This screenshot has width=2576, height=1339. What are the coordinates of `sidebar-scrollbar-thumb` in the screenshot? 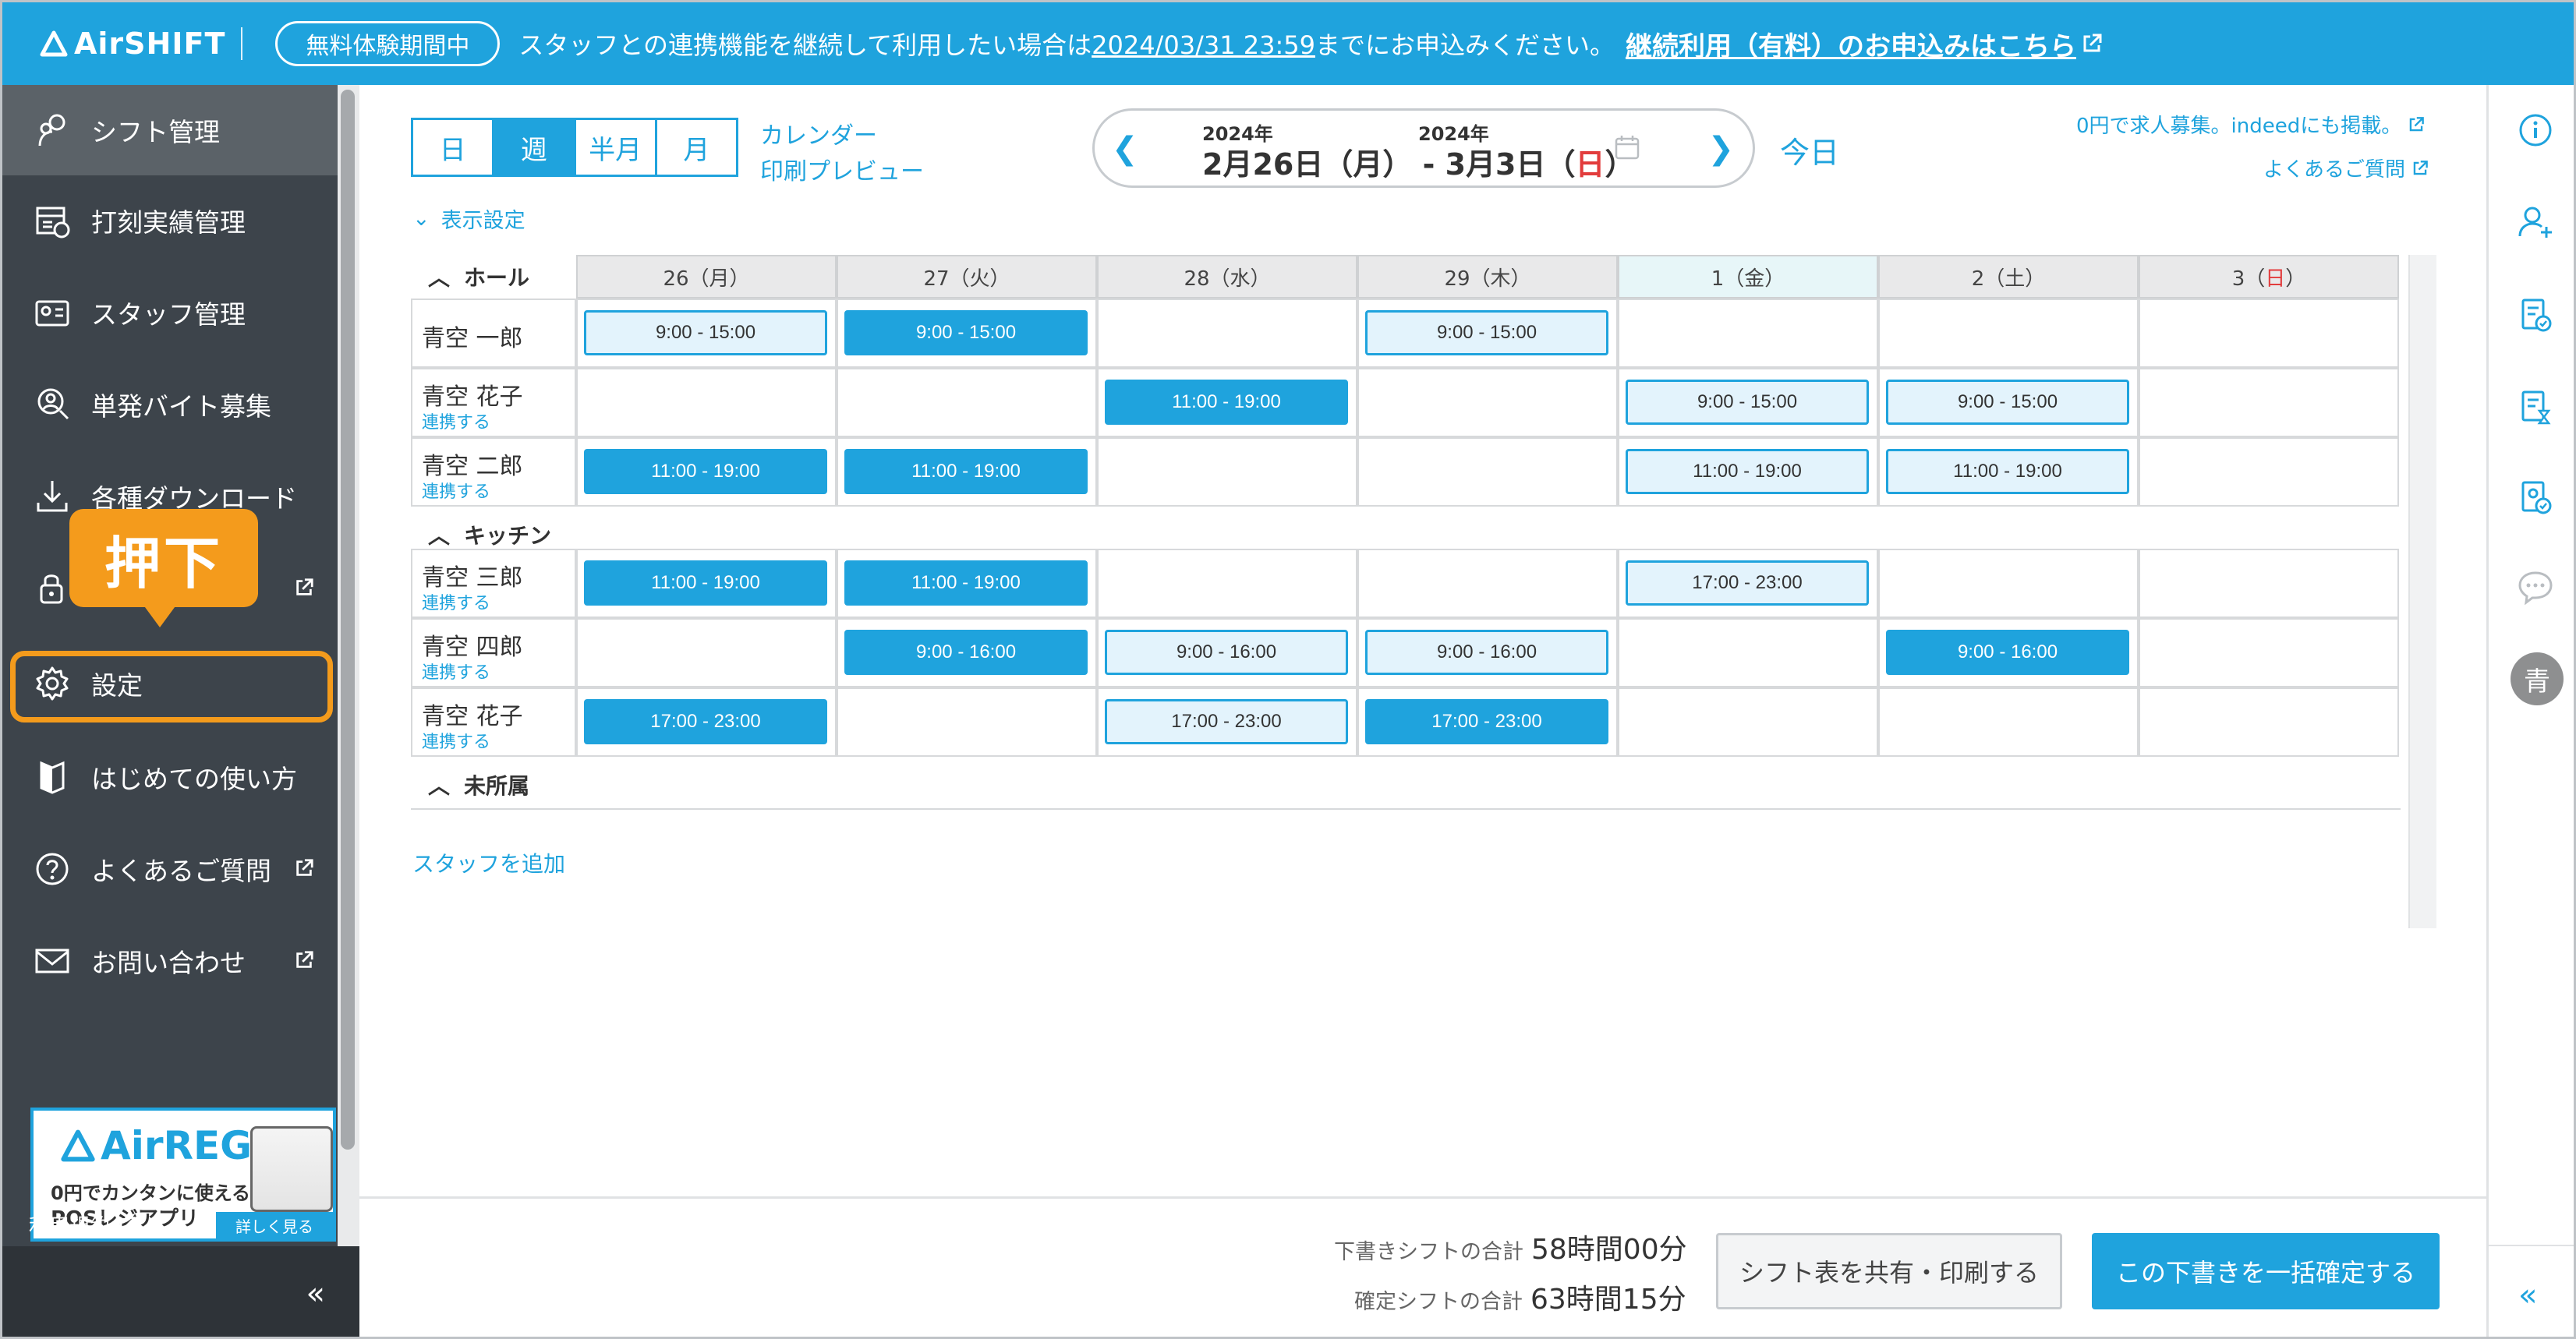 It's located at (348, 620).